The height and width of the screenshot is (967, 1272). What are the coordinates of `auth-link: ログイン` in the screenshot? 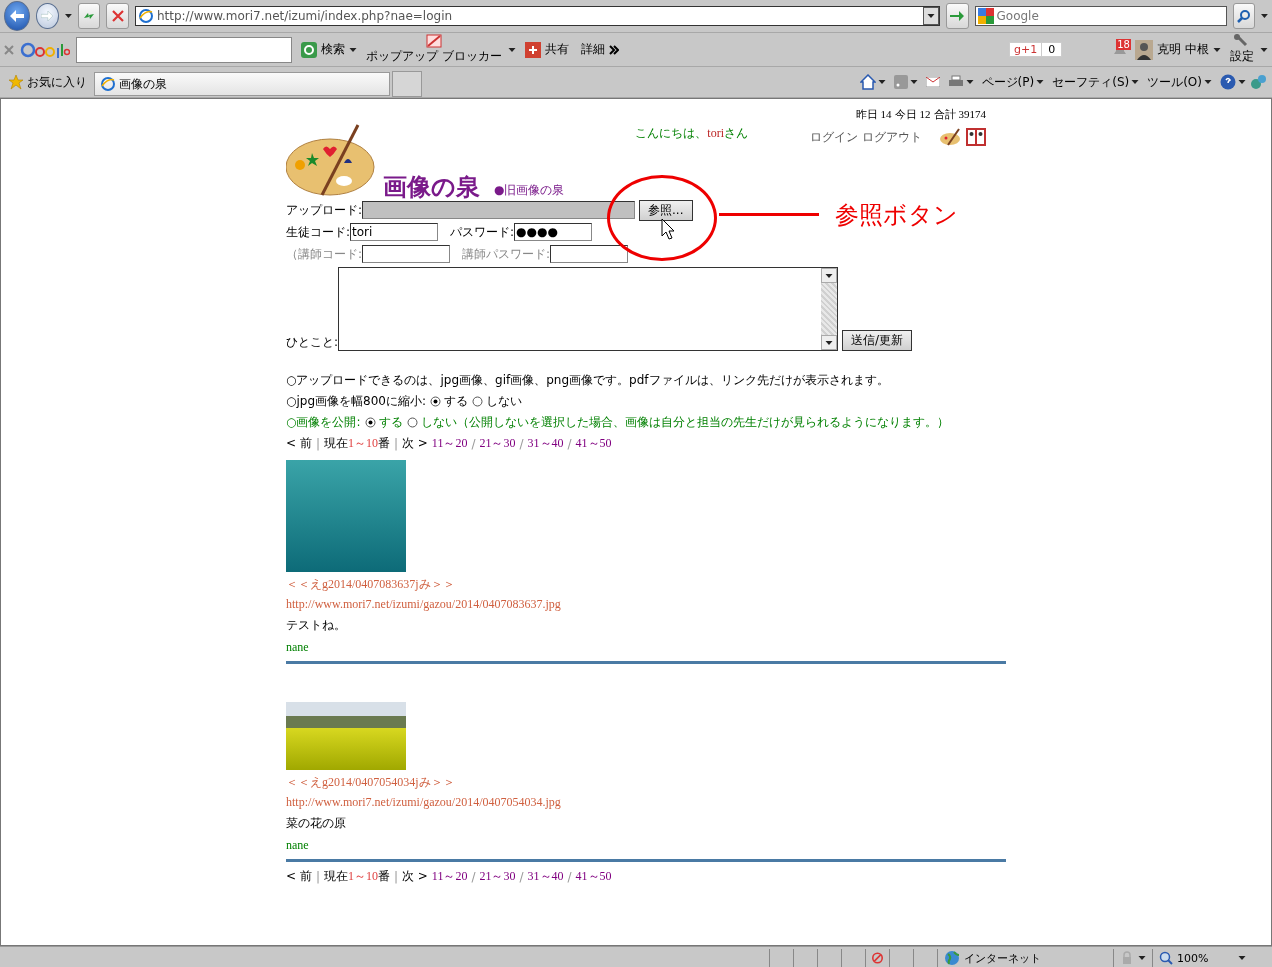 It's located at (834, 137).